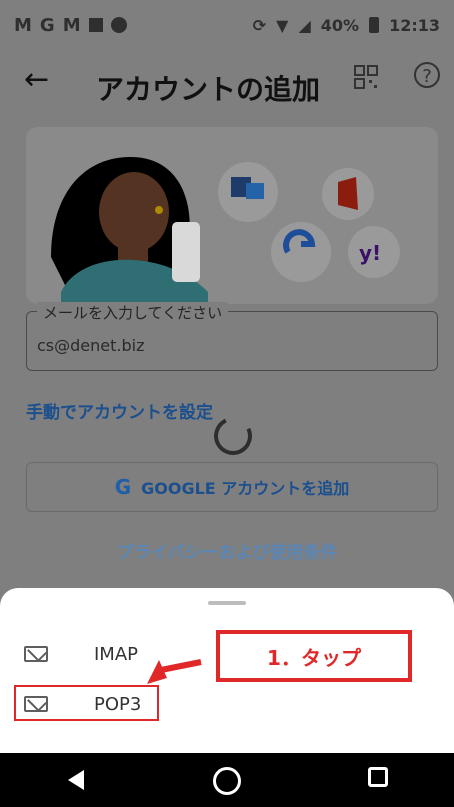 This screenshot has height=807, width=454. I want to click on imap-label: IMAP, so click(116, 654).